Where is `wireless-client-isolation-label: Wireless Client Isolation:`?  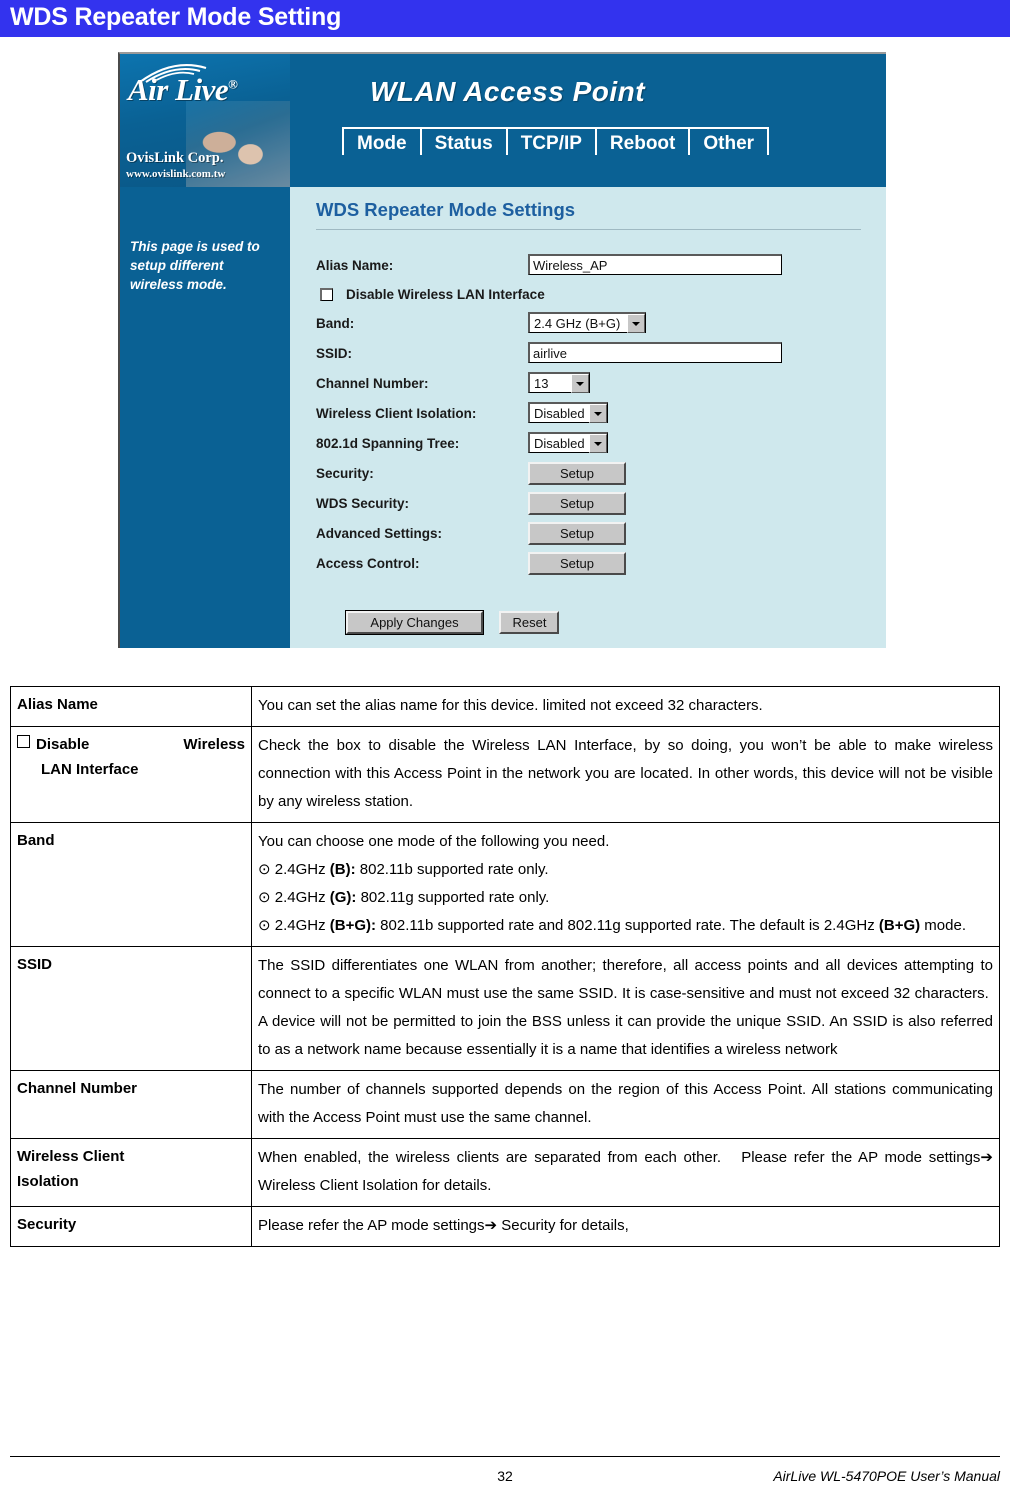
wireless-client-isolation-label: Wireless Client Isolation: is located at coordinates (396, 413).